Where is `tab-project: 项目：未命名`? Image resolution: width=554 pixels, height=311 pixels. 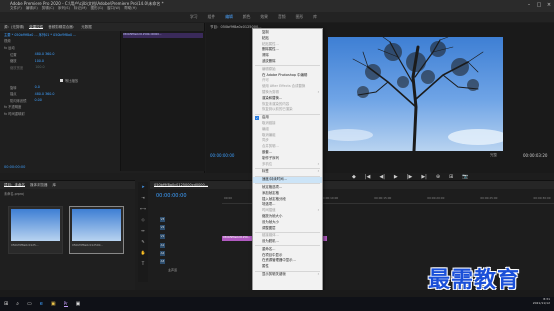
tab-project: 项目：未命名 is located at coordinates (14, 185).